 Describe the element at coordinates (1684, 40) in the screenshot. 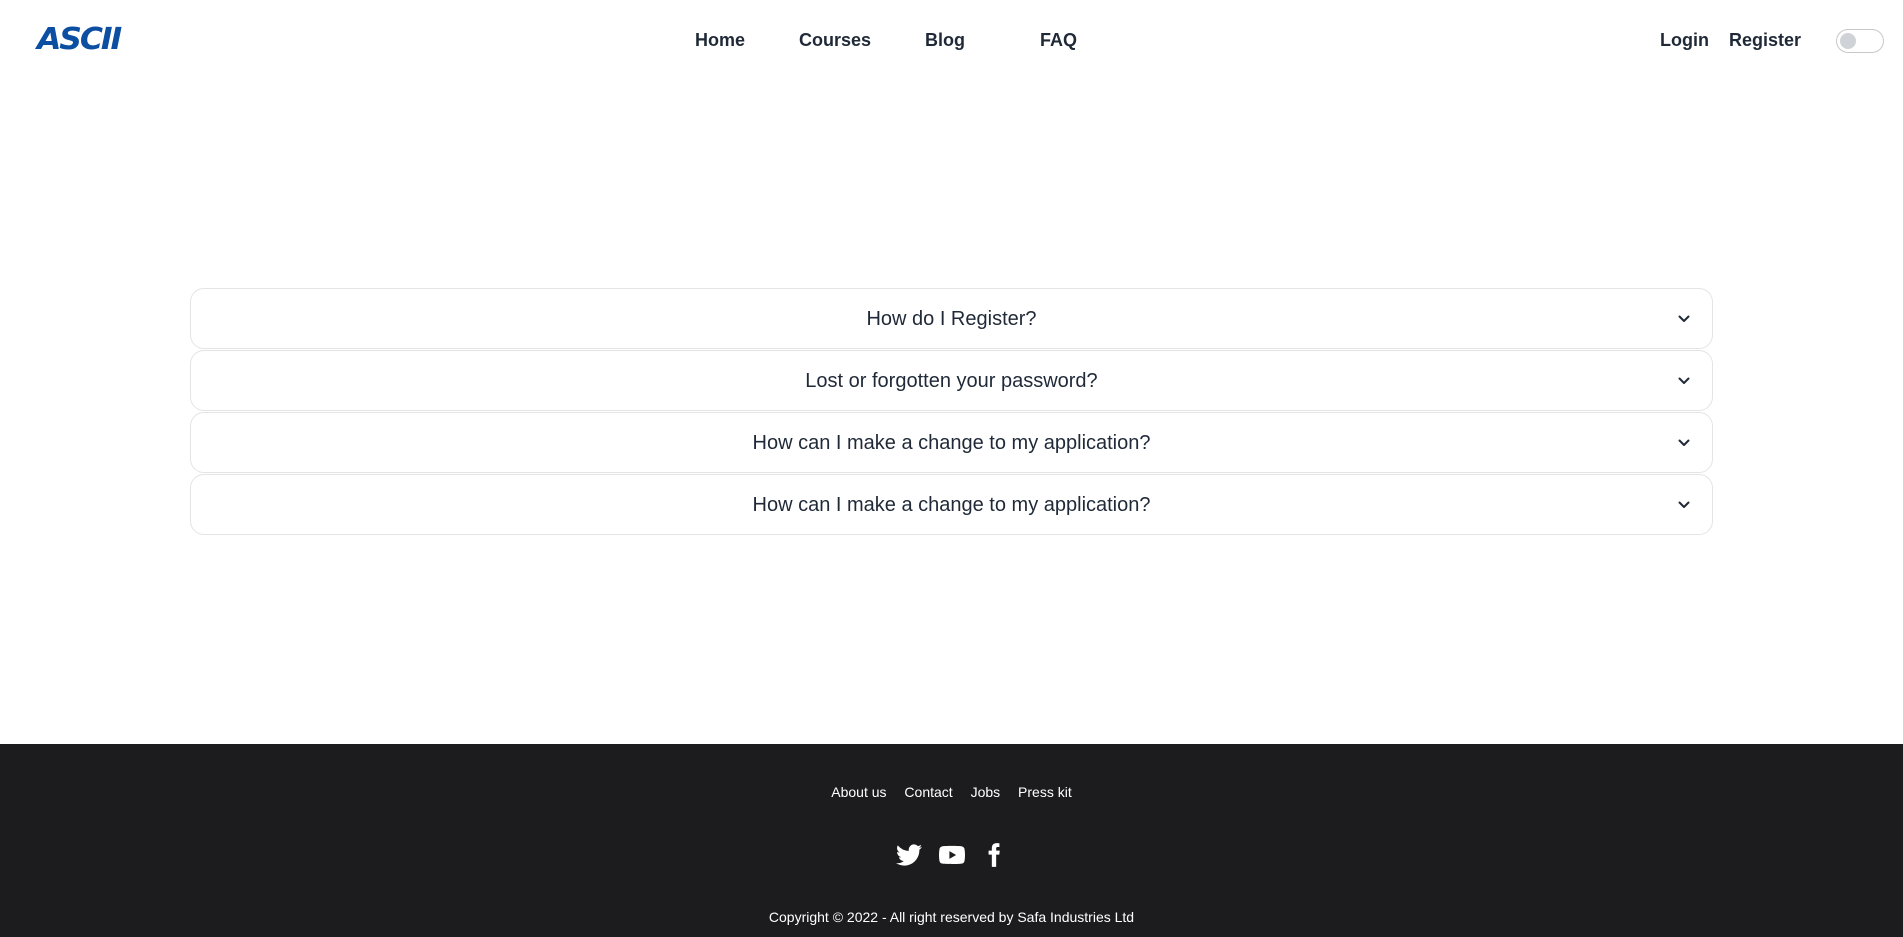

I see `login-link: Login` at that location.